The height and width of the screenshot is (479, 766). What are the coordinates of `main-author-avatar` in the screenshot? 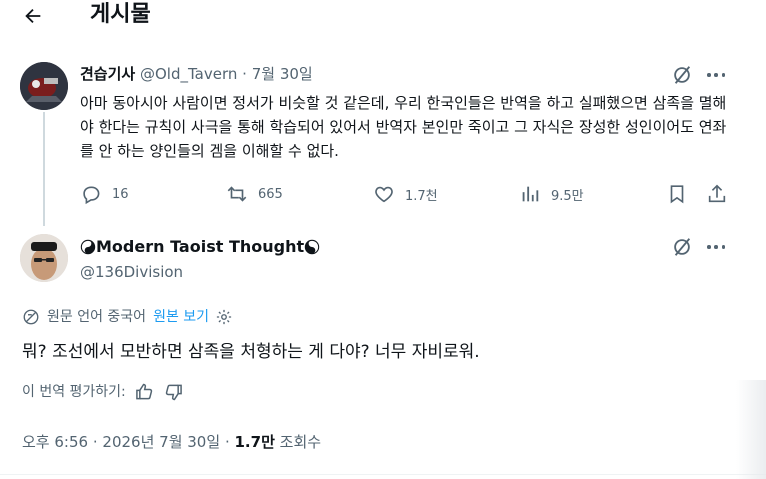 It's located at (44, 258).